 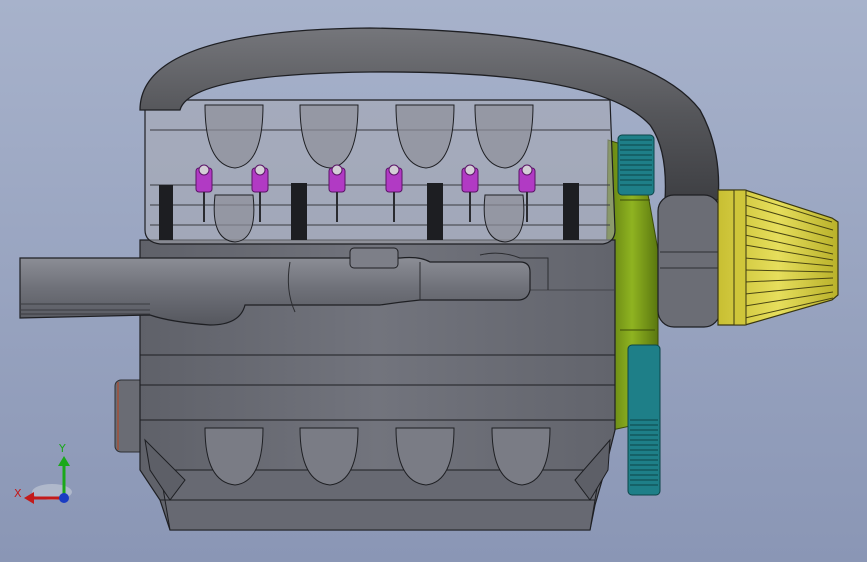 I want to click on timing-gear-lower, so click(x=644, y=420).